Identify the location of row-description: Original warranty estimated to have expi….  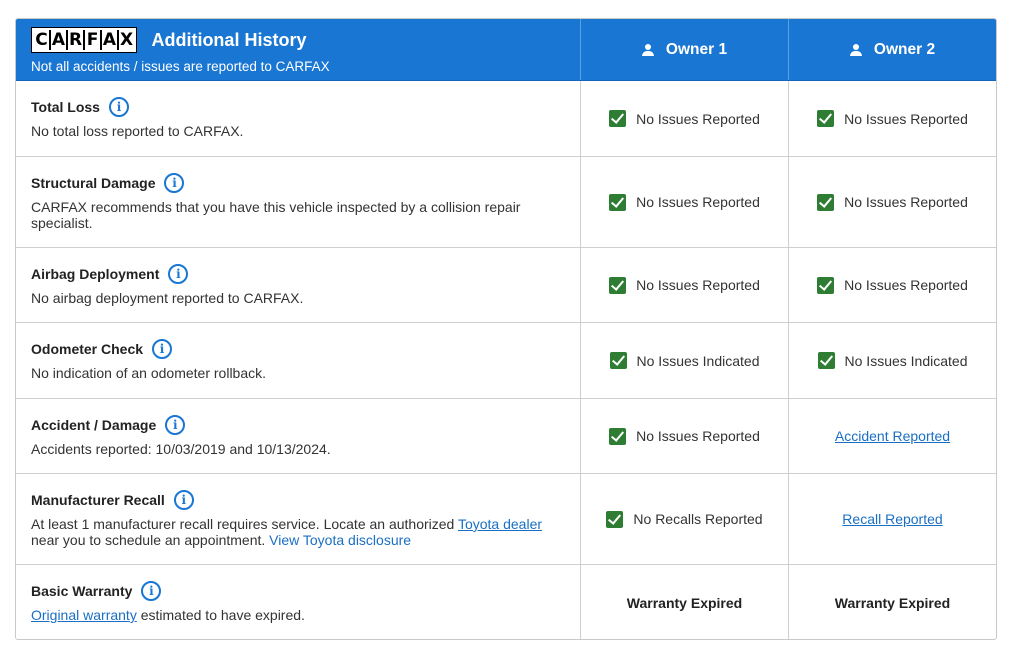
(298, 615).